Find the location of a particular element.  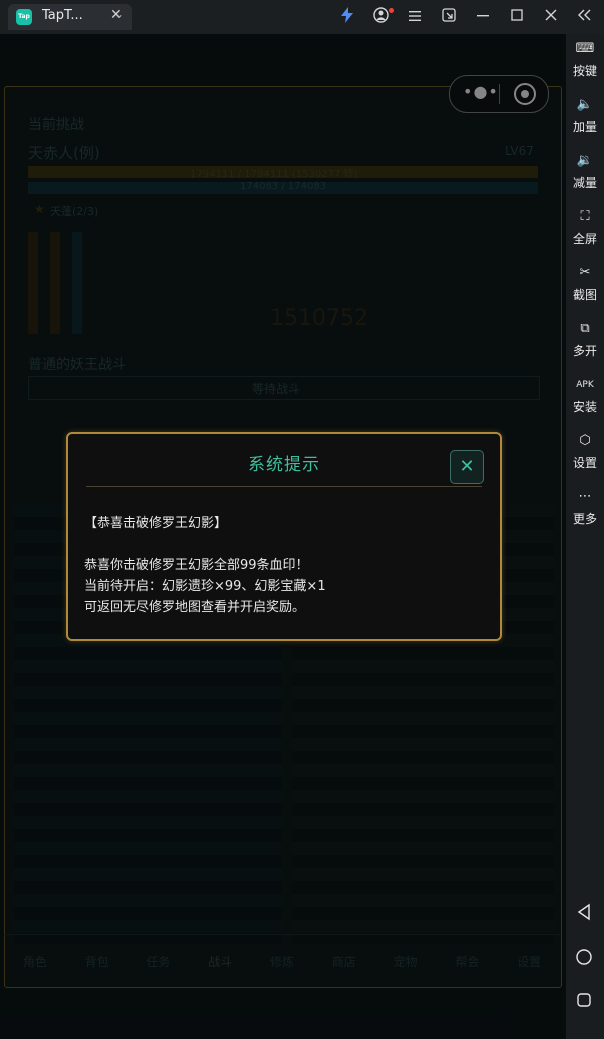

volume-down-icon: 🔉 is located at coordinates (585, 160).